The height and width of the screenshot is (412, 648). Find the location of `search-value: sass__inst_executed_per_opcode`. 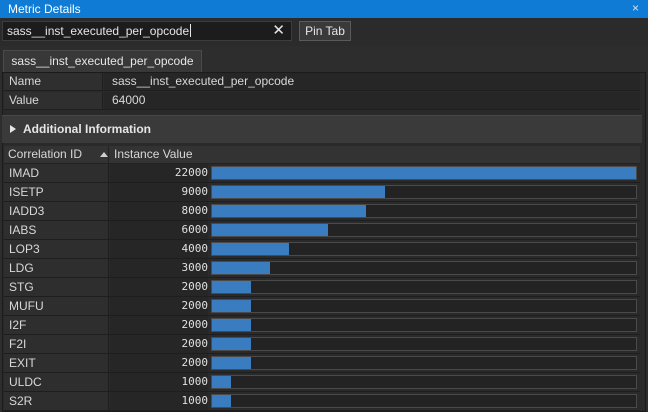

search-value: sass__inst_executed_per_opcode is located at coordinates (99, 31).